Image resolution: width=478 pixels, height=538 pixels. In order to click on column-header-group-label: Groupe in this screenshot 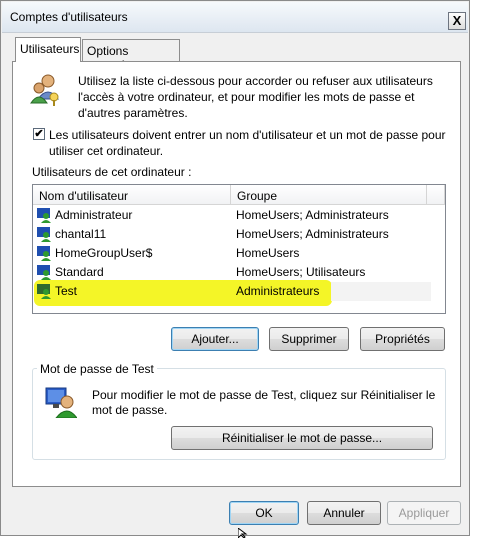, I will do `click(257, 196)`.